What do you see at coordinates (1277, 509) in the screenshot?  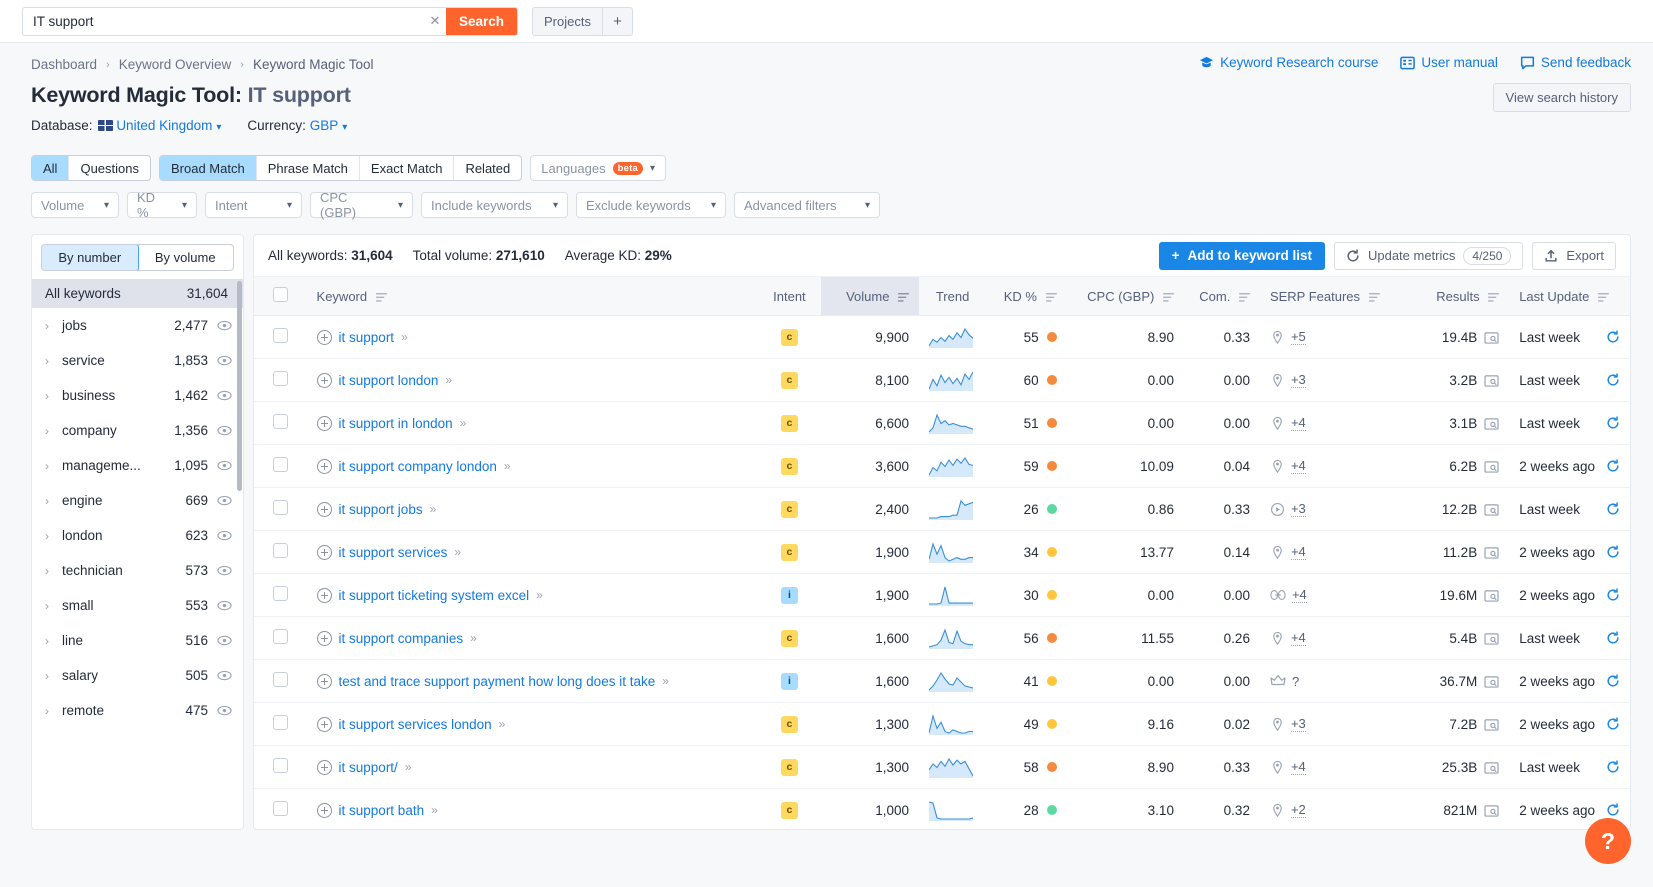 I see `video-icon` at bounding box center [1277, 509].